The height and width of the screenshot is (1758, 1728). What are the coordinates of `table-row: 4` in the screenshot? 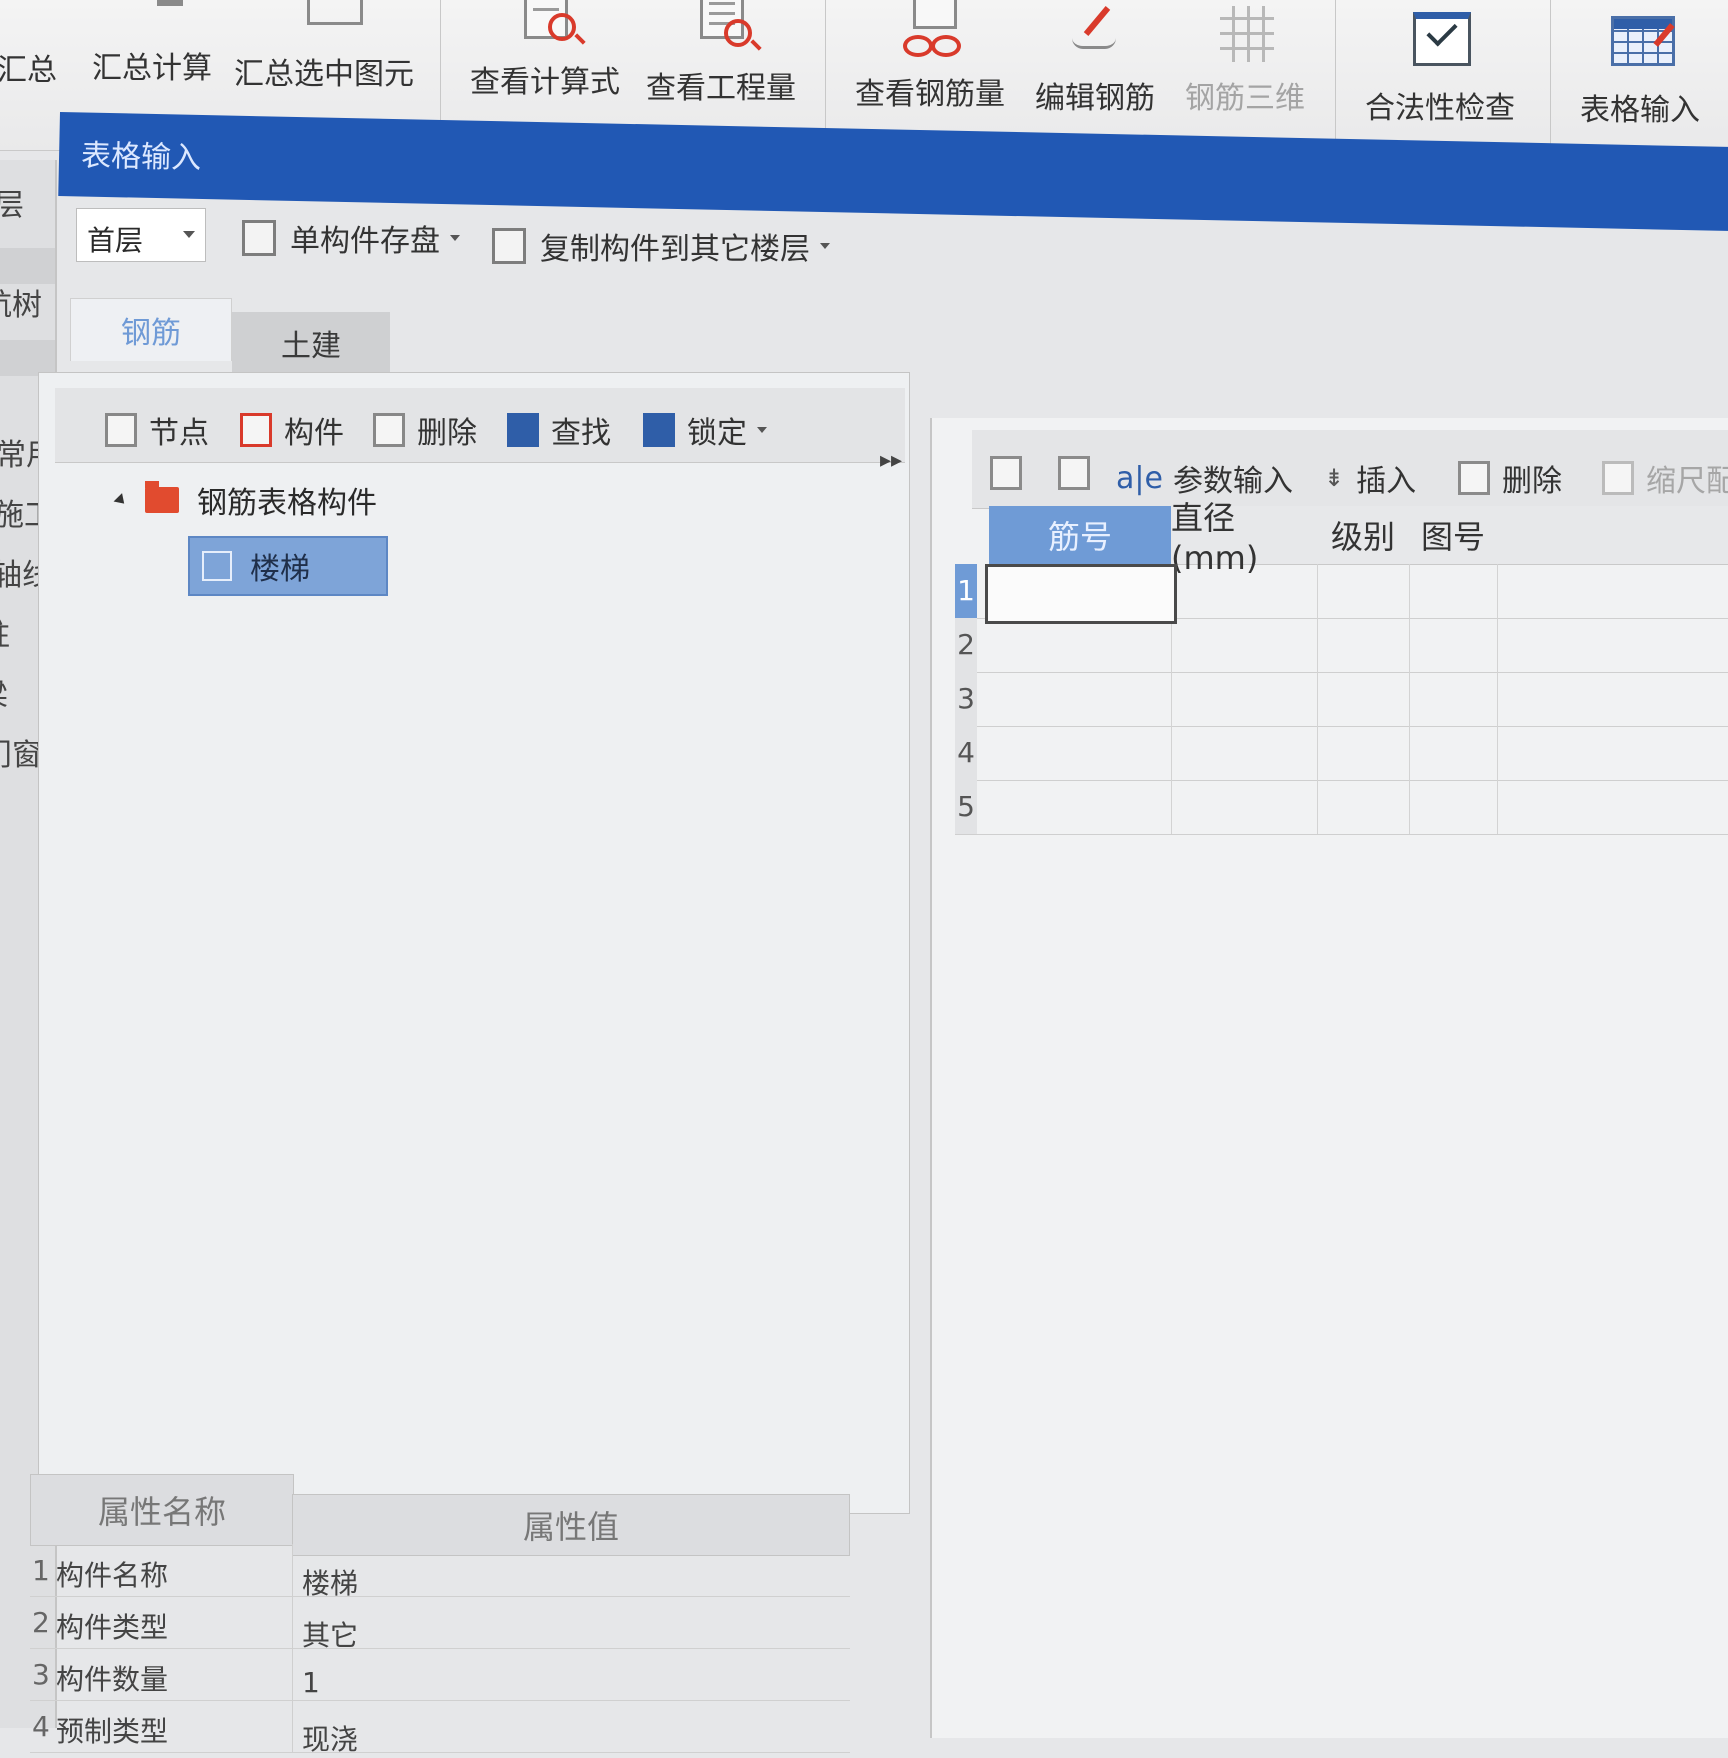 It's located at (1341, 753).